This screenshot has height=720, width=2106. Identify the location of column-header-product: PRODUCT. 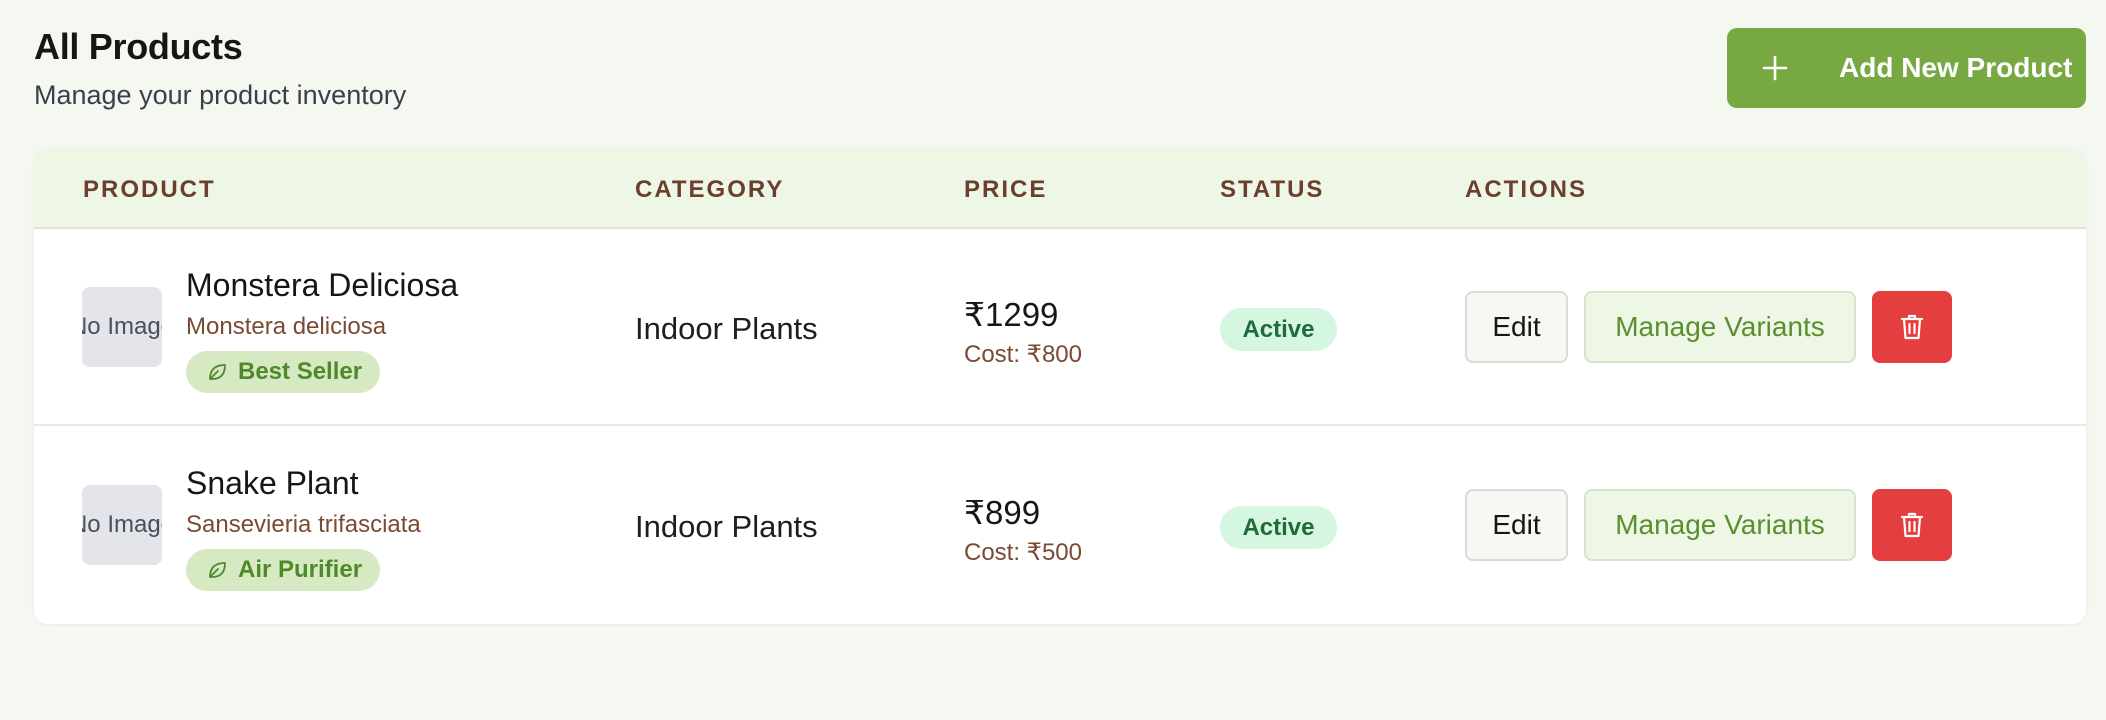
(149, 189).